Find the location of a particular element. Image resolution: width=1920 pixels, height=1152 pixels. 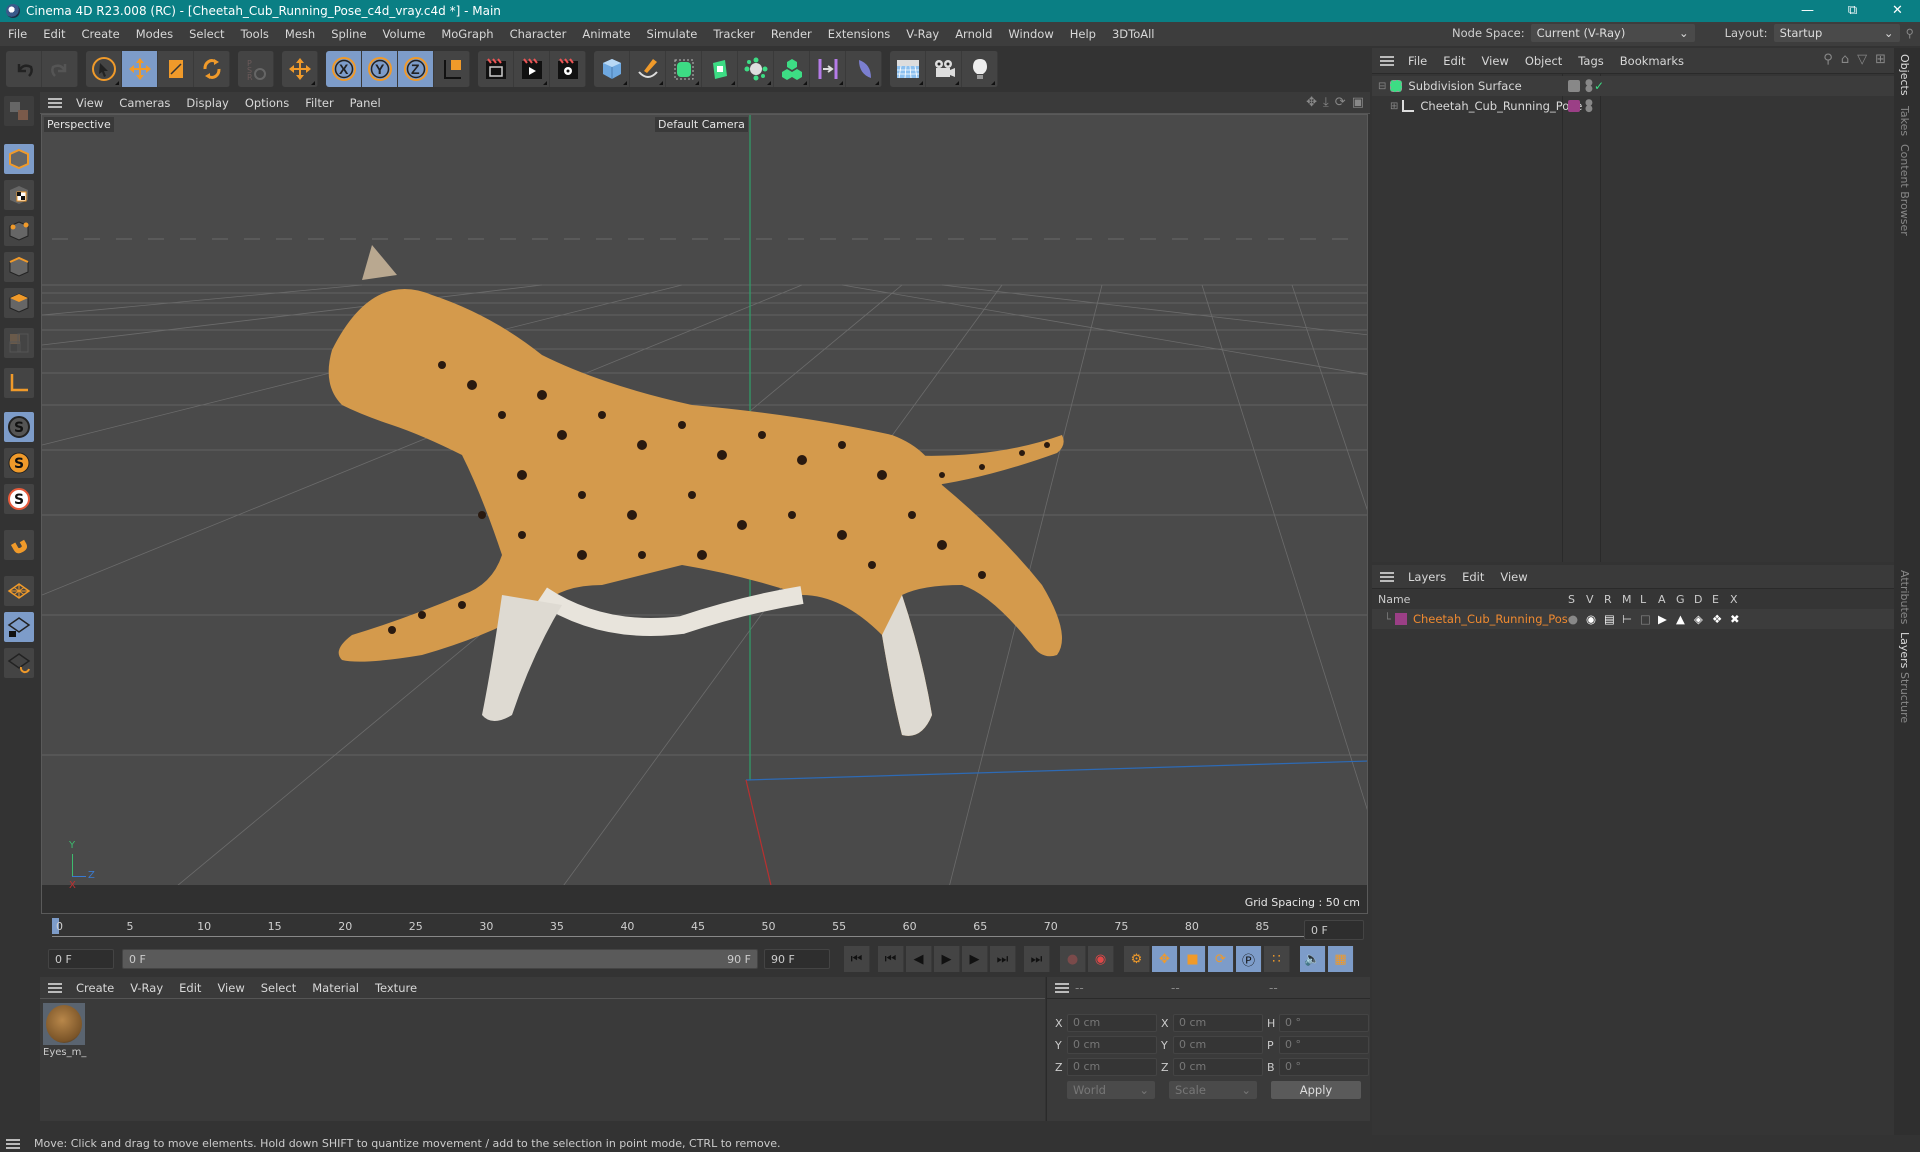

menu-mesh: Mesh is located at coordinates (300, 34).